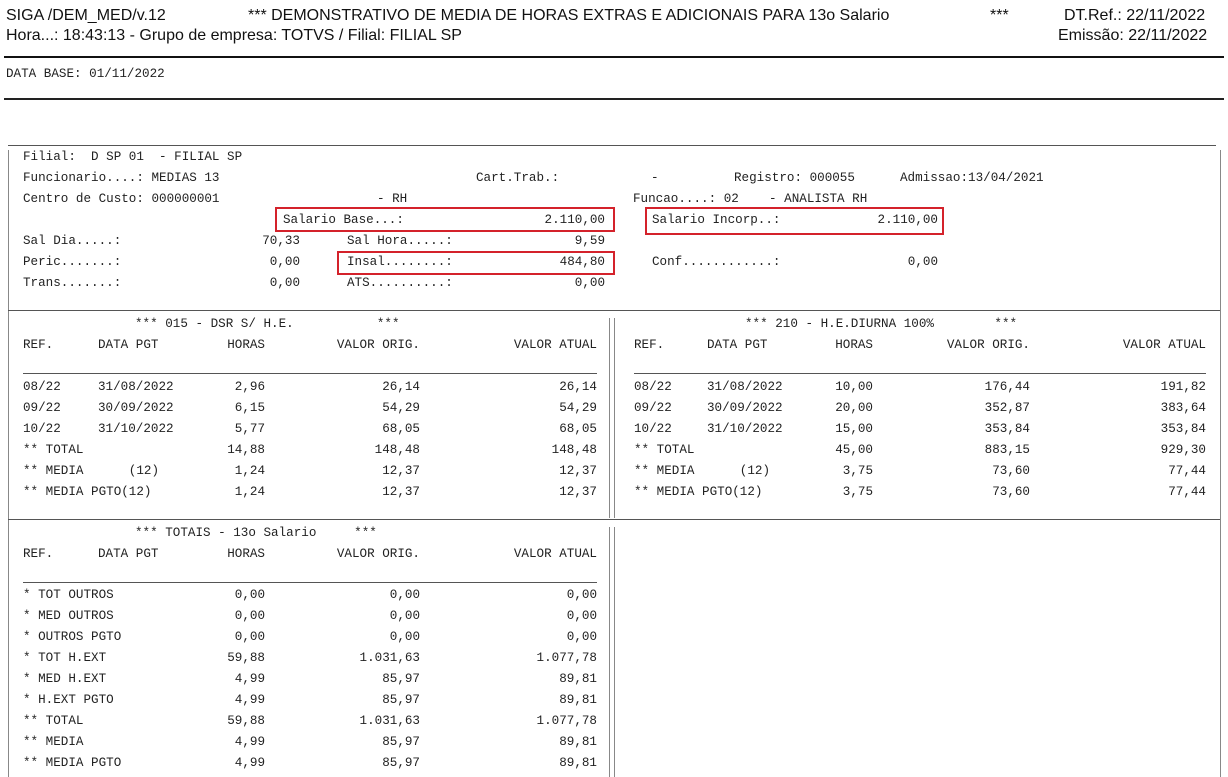 Image resolution: width=1228 pixels, height=777 pixels. Describe the element at coordinates (397, 450) in the screenshot. I see `row-valor-orig: 148,48` at that location.